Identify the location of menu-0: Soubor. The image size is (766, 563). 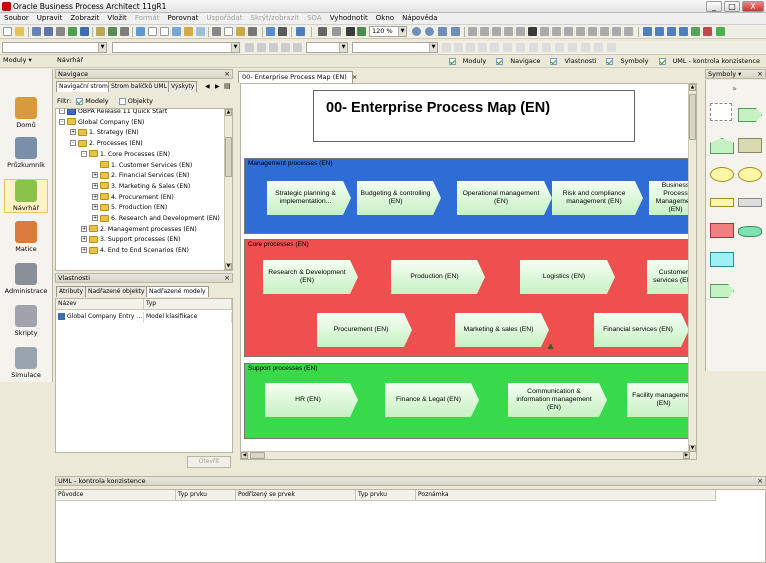
(16, 17).